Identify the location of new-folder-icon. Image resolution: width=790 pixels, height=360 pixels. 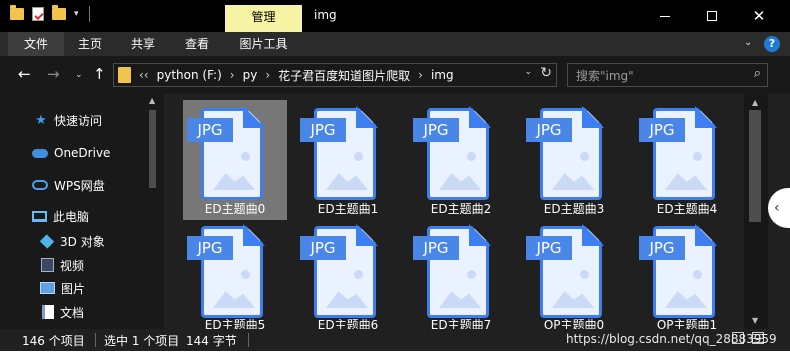
(59, 12).